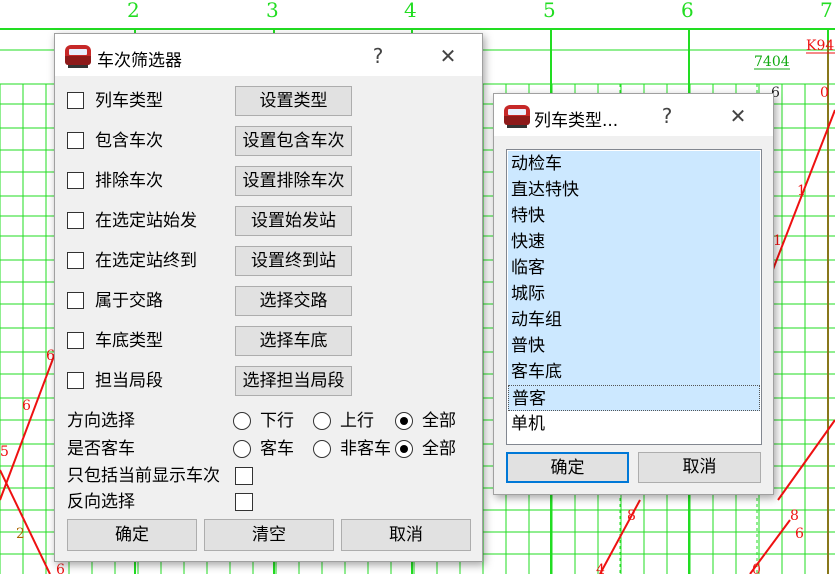 The image size is (835, 574). What do you see at coordinates (634, 164) in the screenshot?
I see `train-type-item: 动检车` at bounding box center [634, 164].